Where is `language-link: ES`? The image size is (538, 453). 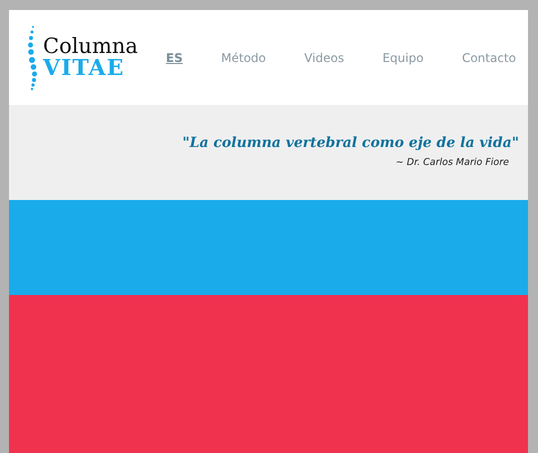
language-link: ES is located at coordinates (174, 57).